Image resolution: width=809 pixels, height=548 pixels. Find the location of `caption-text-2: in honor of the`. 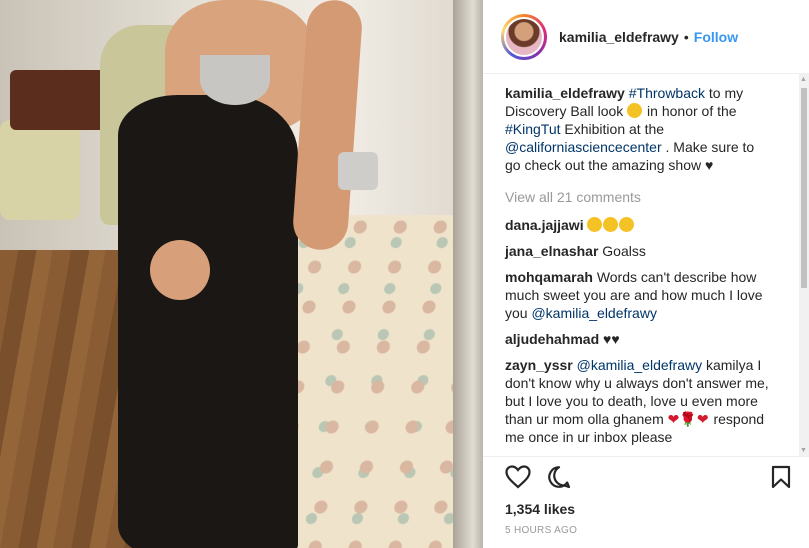

caption-text-2: in honor of the is located at coordinates (692, 111).